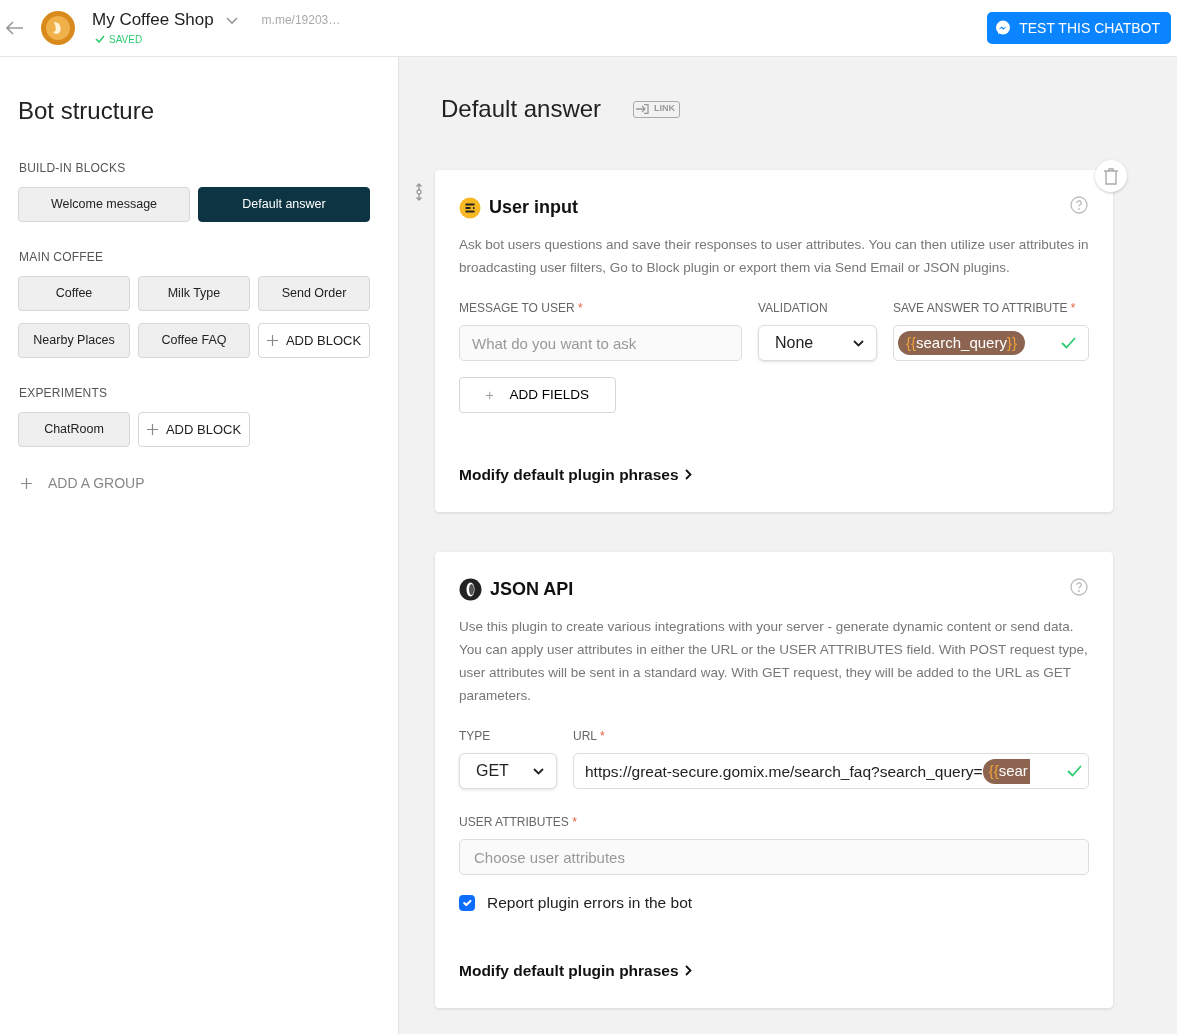  What do you see at coordinates (194, 340) in the screenshot?
I see `block-button: Coffee FAQ` at bounding box center [194, 340].